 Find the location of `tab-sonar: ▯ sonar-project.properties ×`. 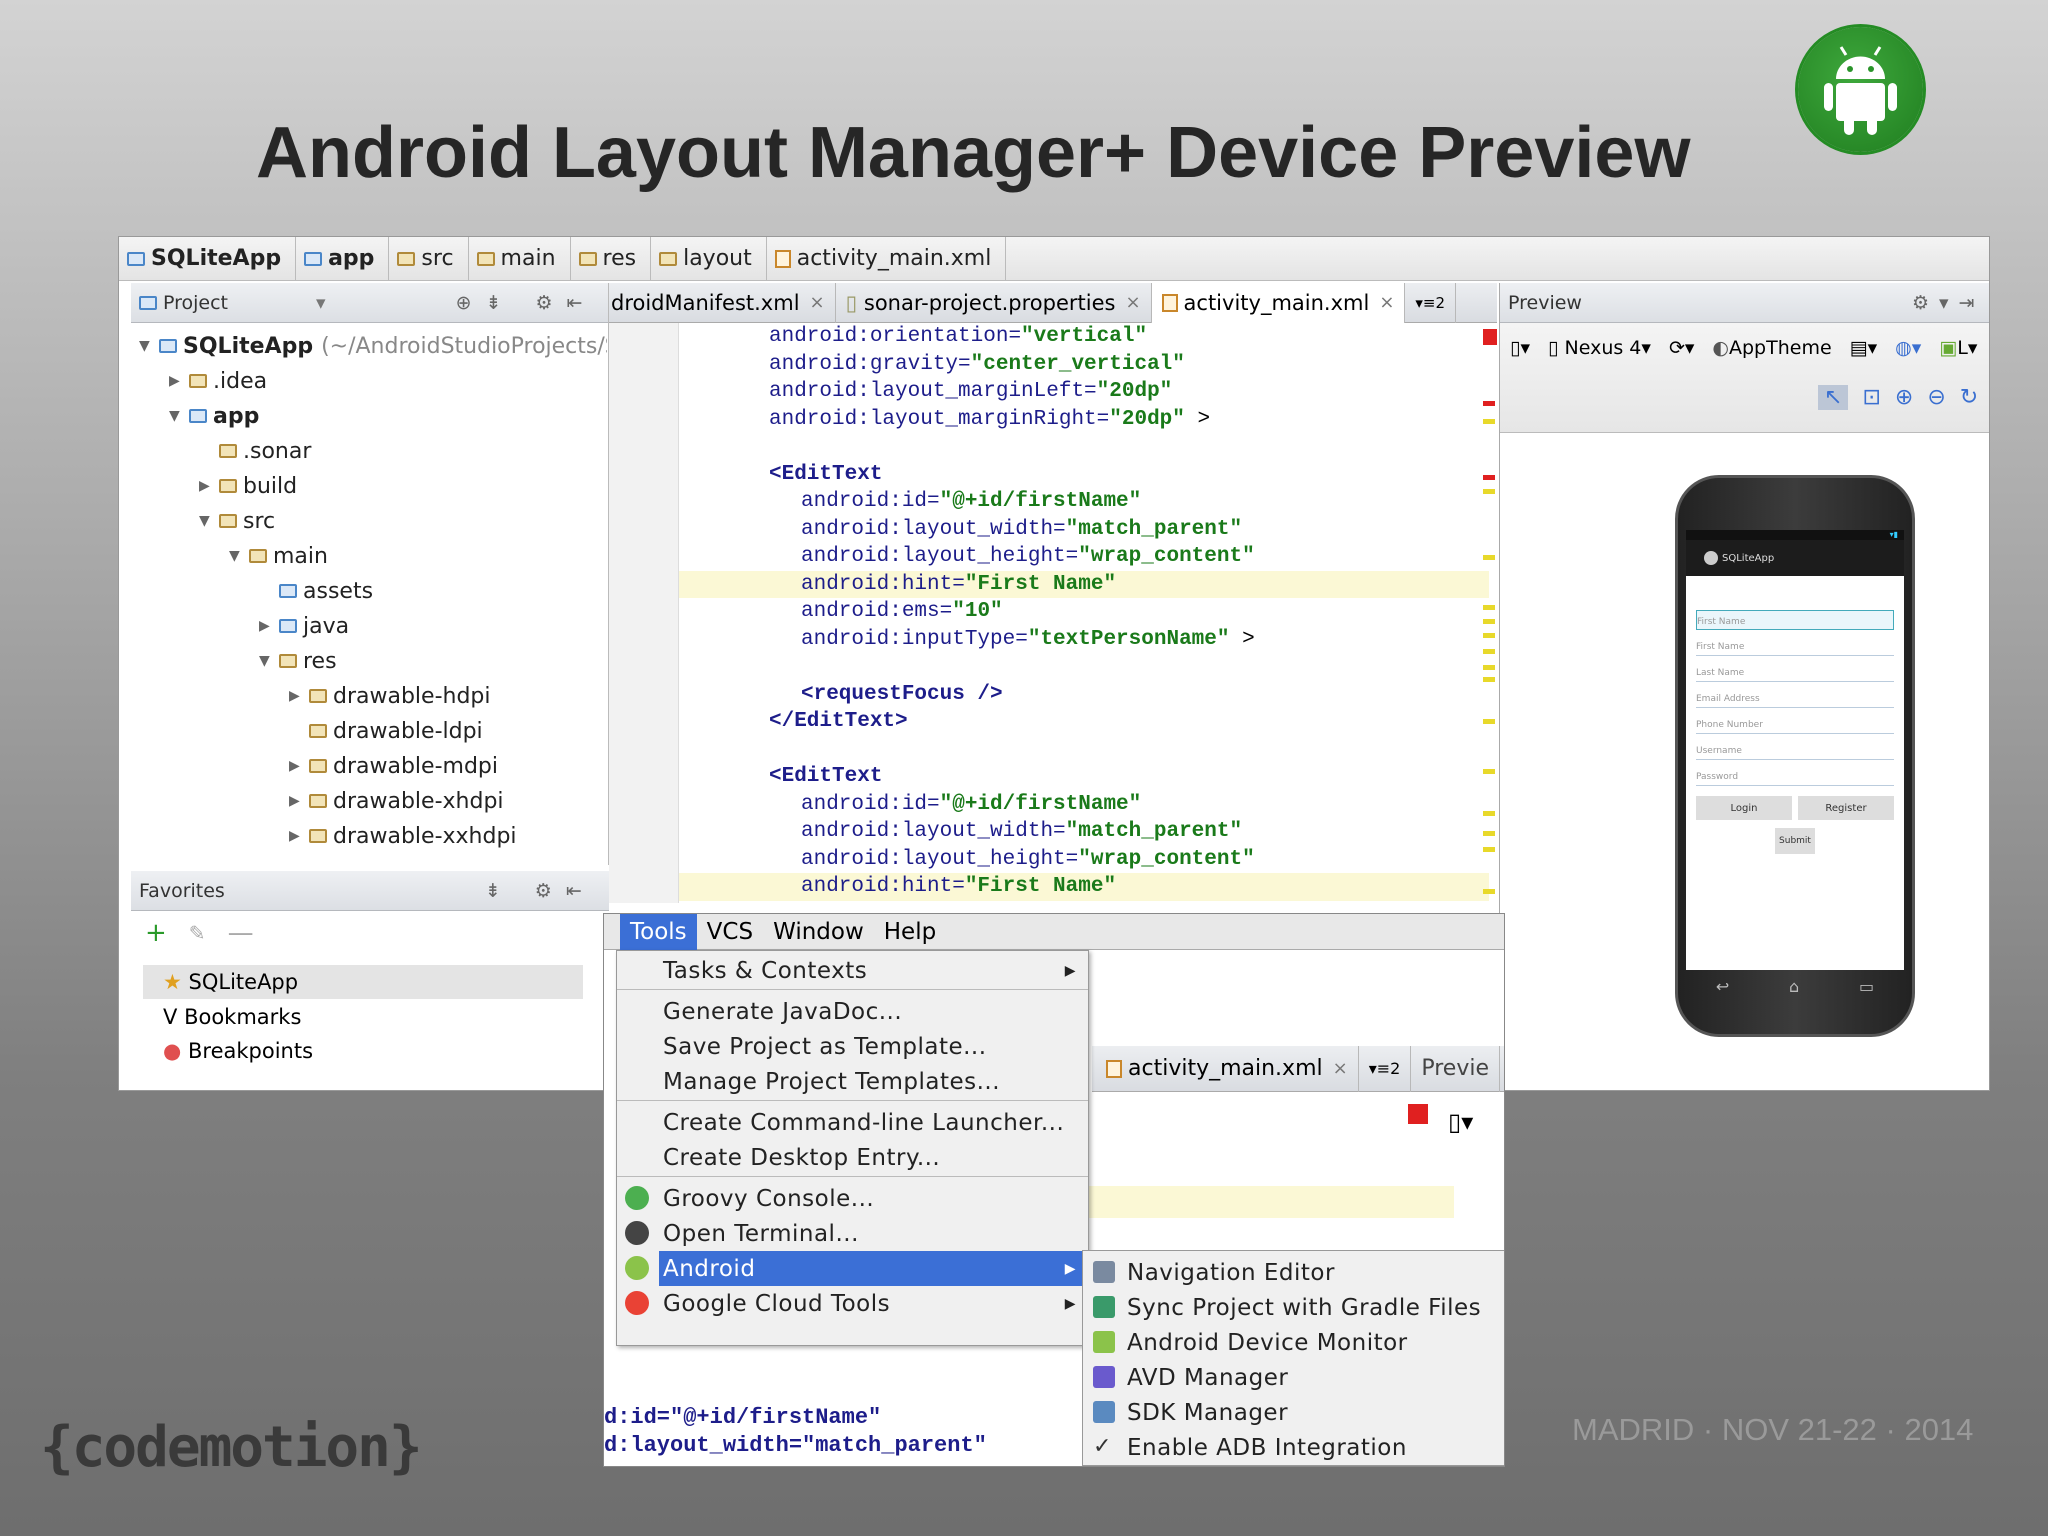

tab-sonar: ▯ sonar-project.properties × is located at coordinates (994, 302).